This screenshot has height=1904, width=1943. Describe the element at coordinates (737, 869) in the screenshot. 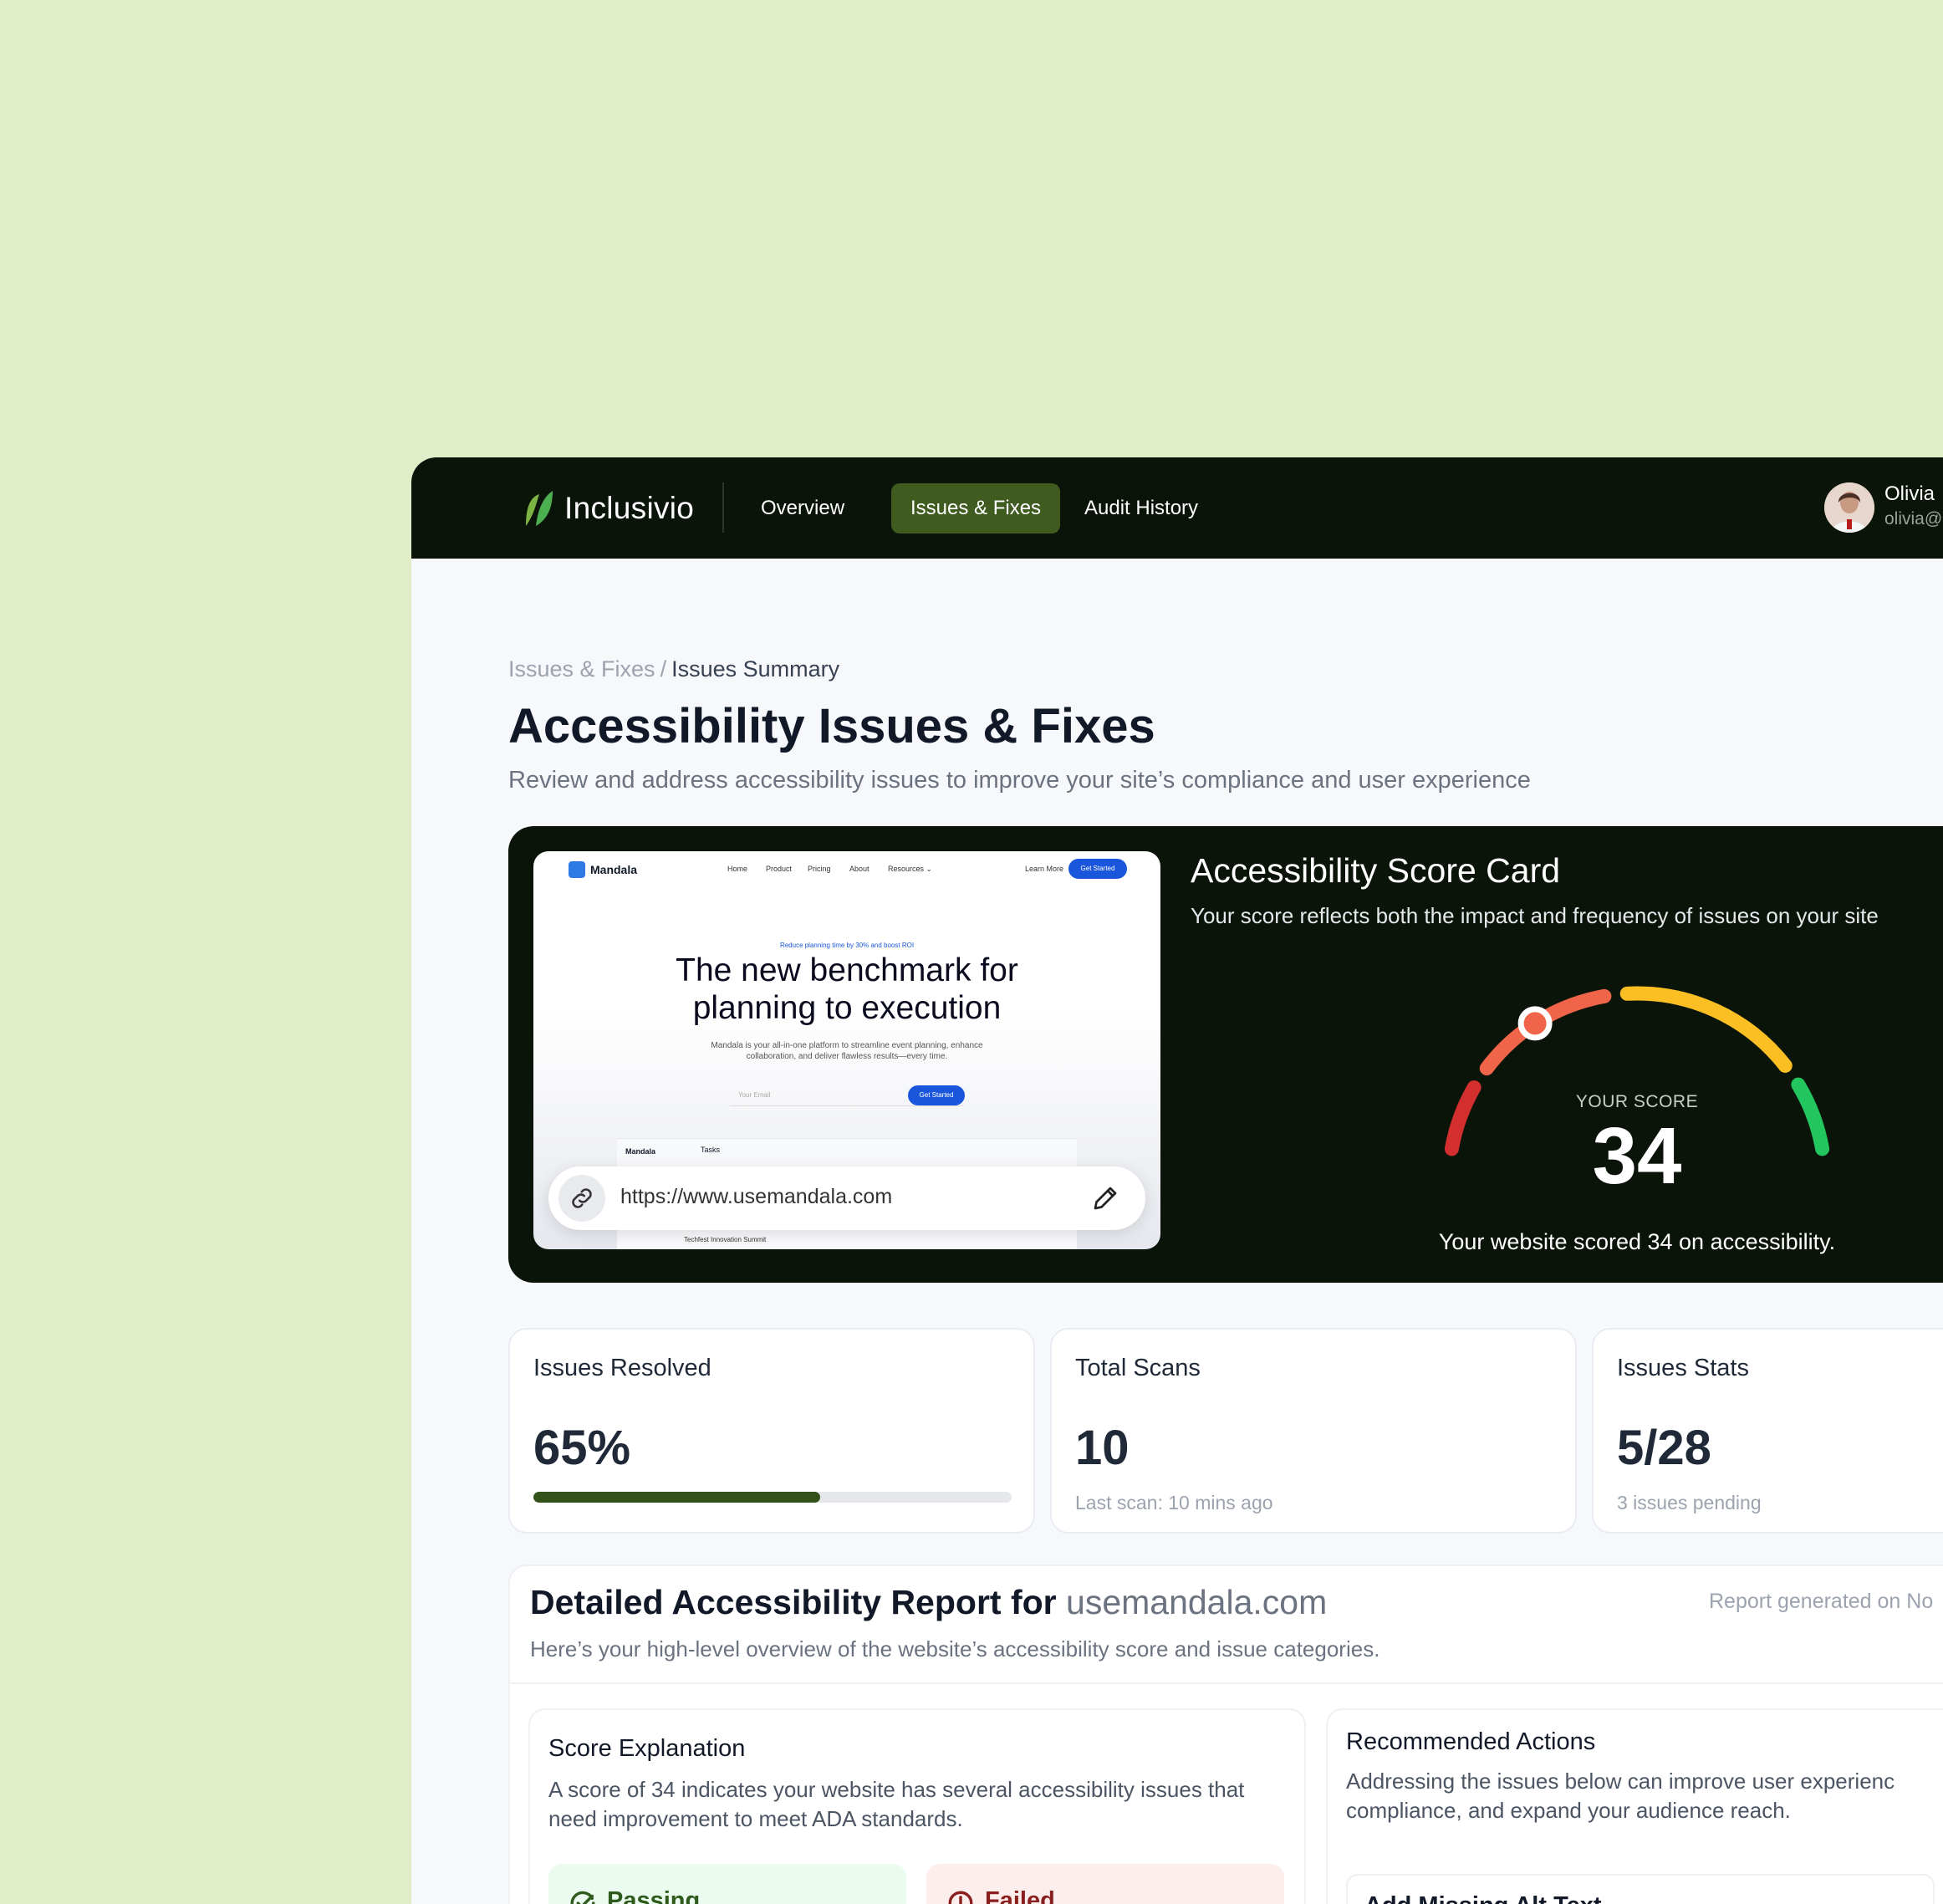

I see `preview-nav-home: Home` at that location.